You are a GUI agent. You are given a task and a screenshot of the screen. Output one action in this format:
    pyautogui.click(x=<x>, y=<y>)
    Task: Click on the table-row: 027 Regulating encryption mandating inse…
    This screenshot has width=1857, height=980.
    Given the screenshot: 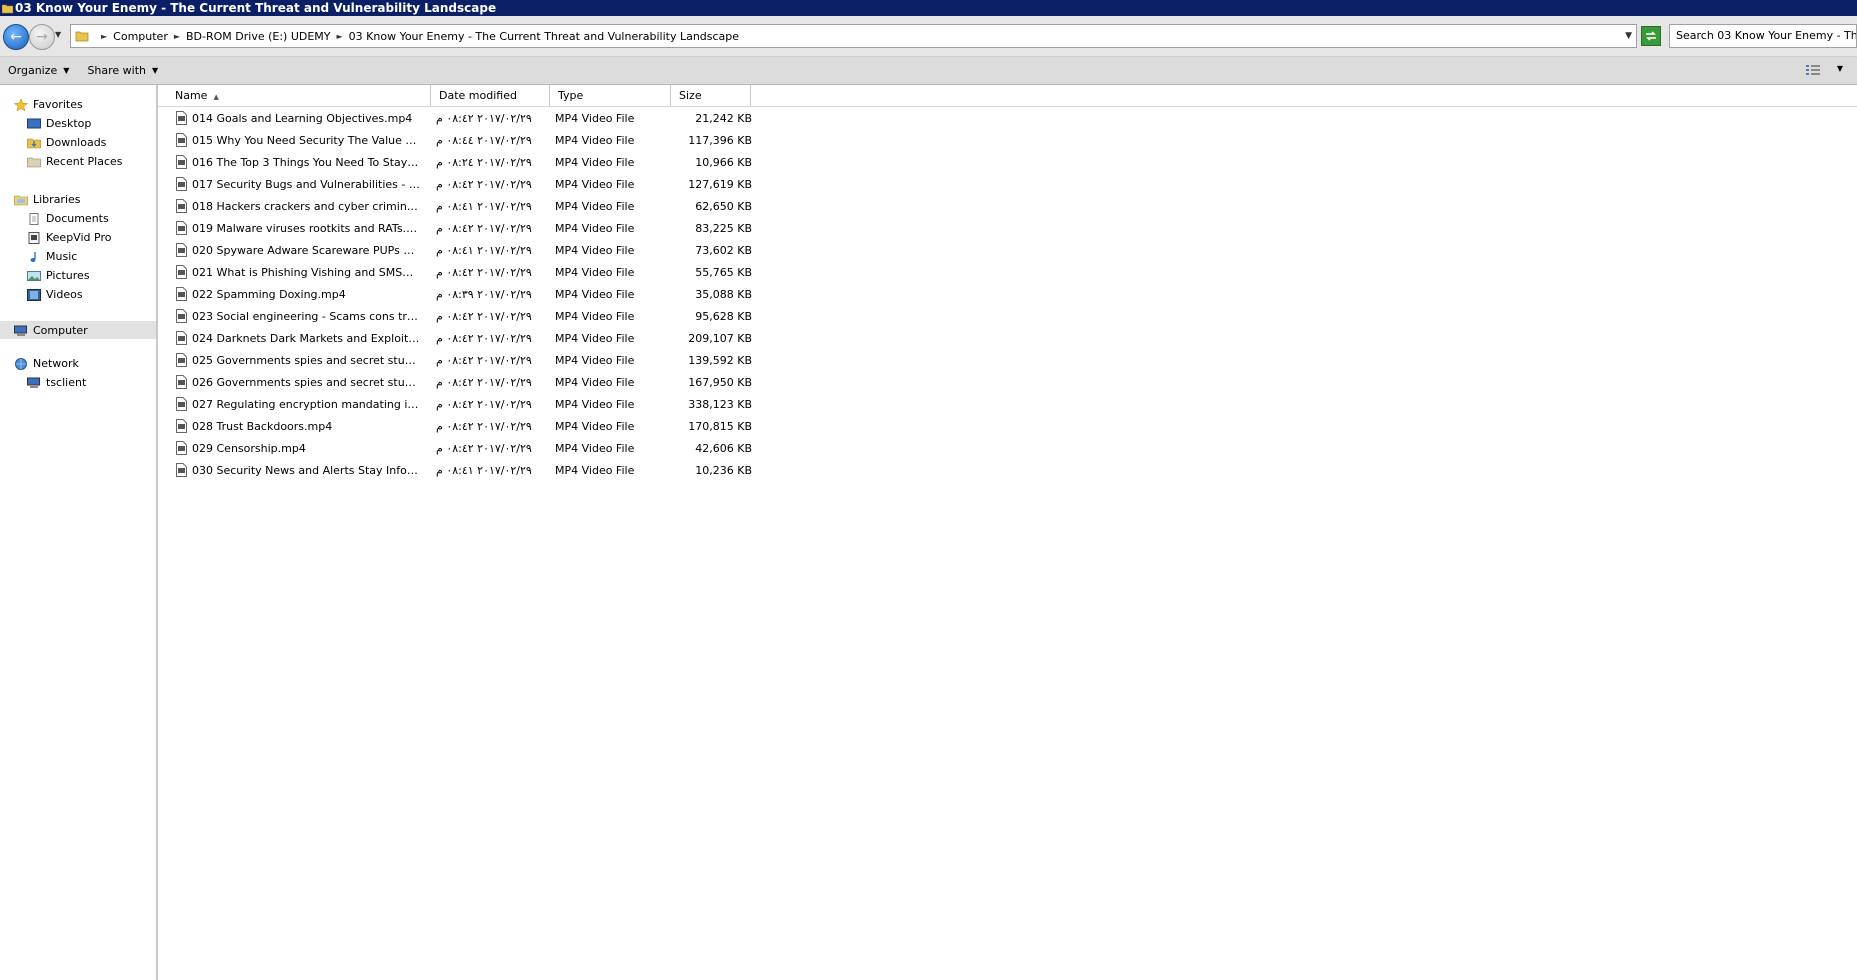 What is the action you would take?
    pyautogui.click(x=540, y=404)
    